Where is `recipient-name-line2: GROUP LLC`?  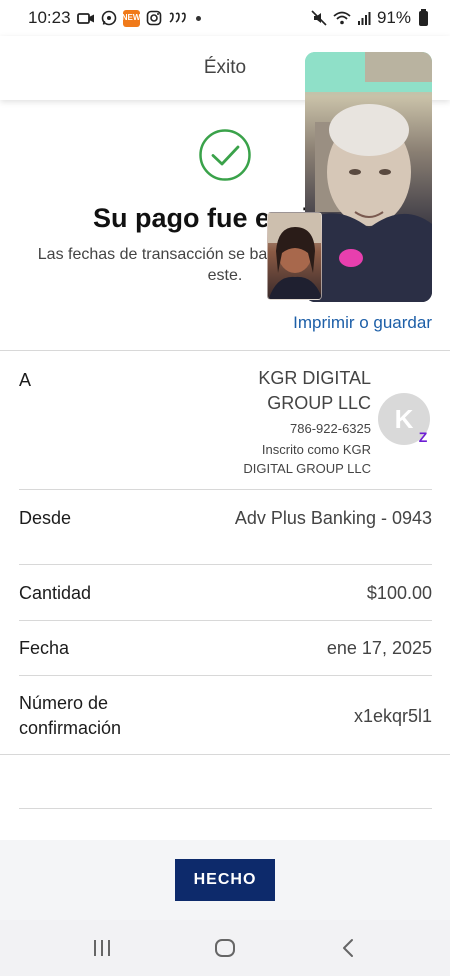
recipient-name-line2: GROUP LLC is located at coordinates (319, 403).